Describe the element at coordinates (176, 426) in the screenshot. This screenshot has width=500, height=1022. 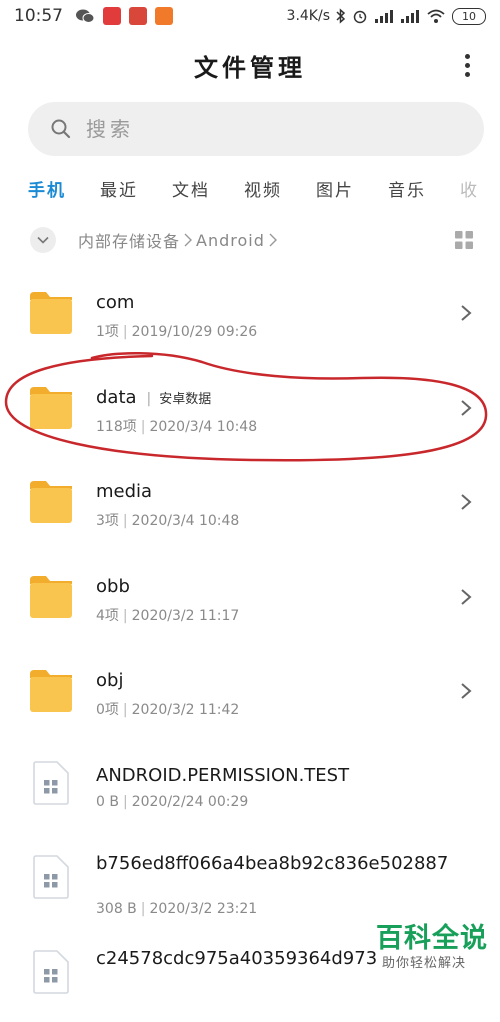
I see `item-meta: 118项|2020/3/4 10:48` at that location.